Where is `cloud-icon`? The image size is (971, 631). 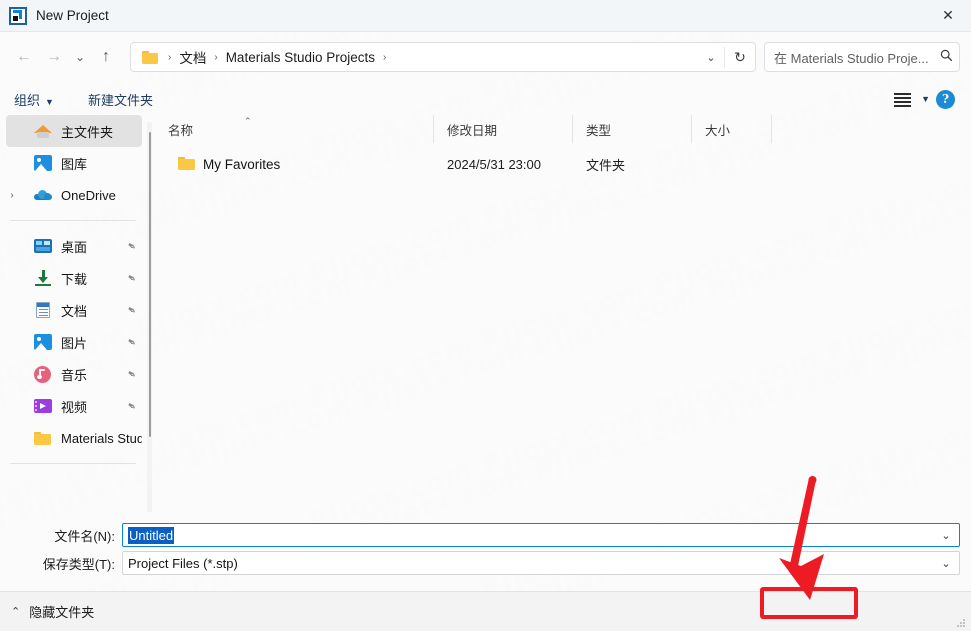
cloud-icon is located at coordinates (43, 195).